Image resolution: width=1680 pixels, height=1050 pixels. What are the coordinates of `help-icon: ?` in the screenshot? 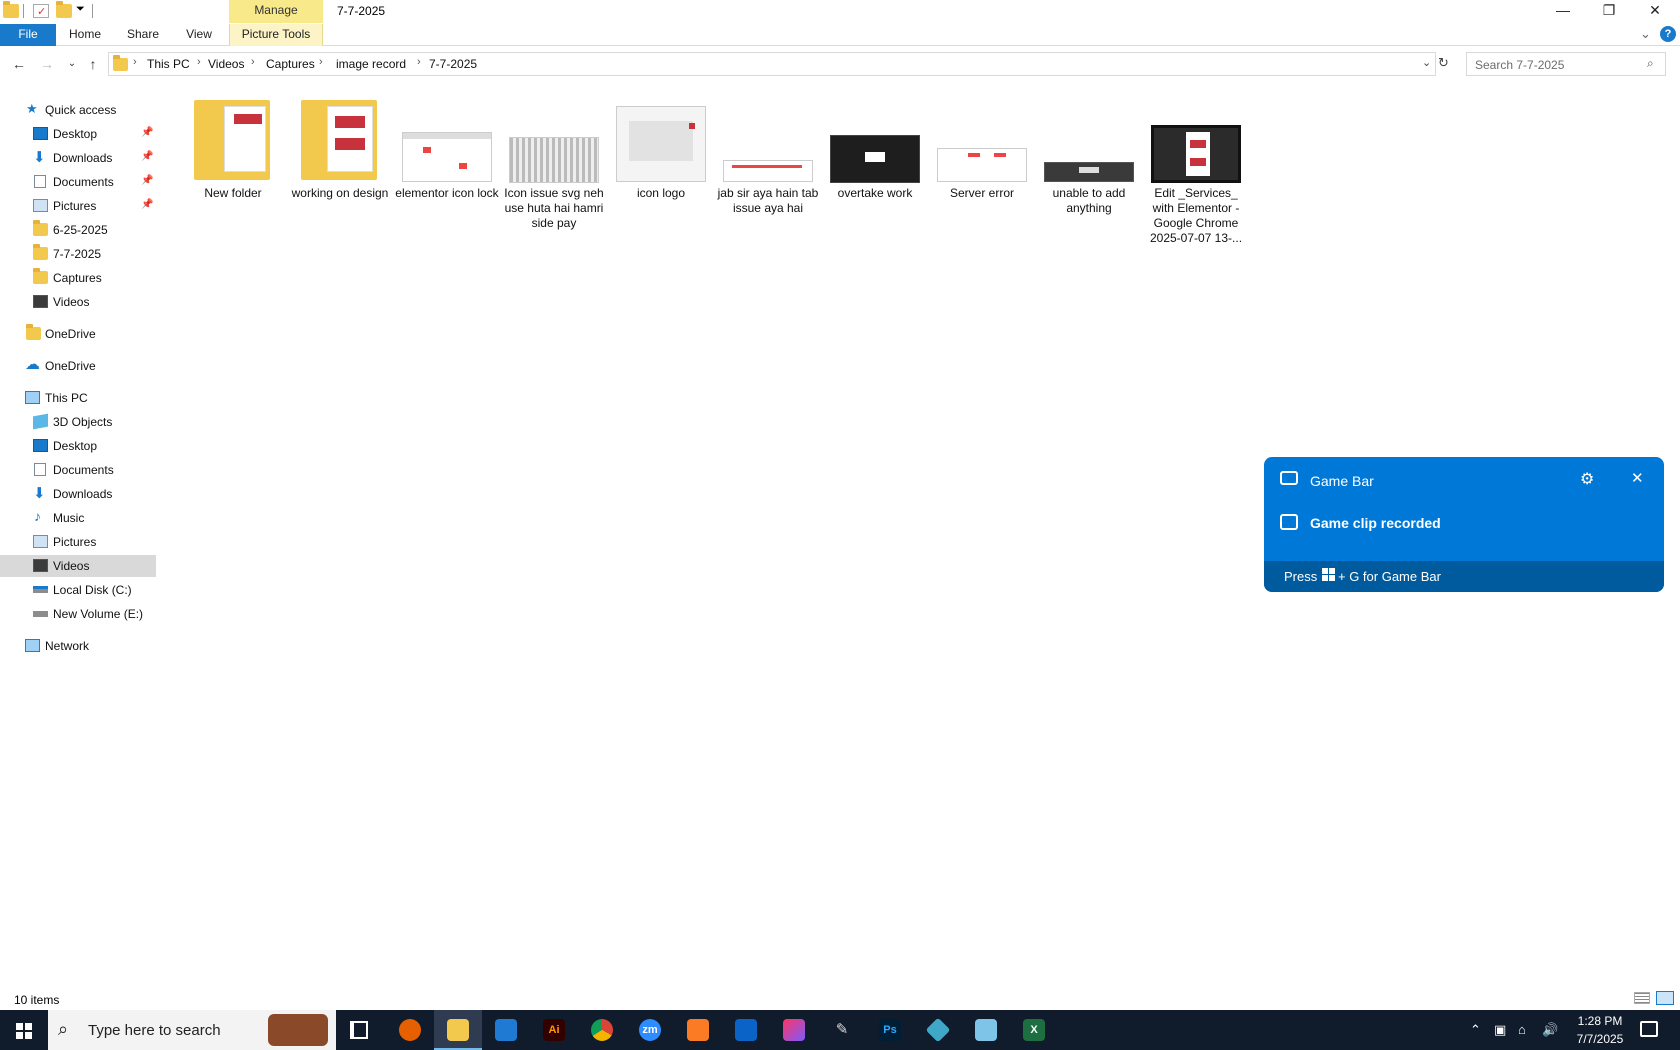 It's located at (1668, 34).